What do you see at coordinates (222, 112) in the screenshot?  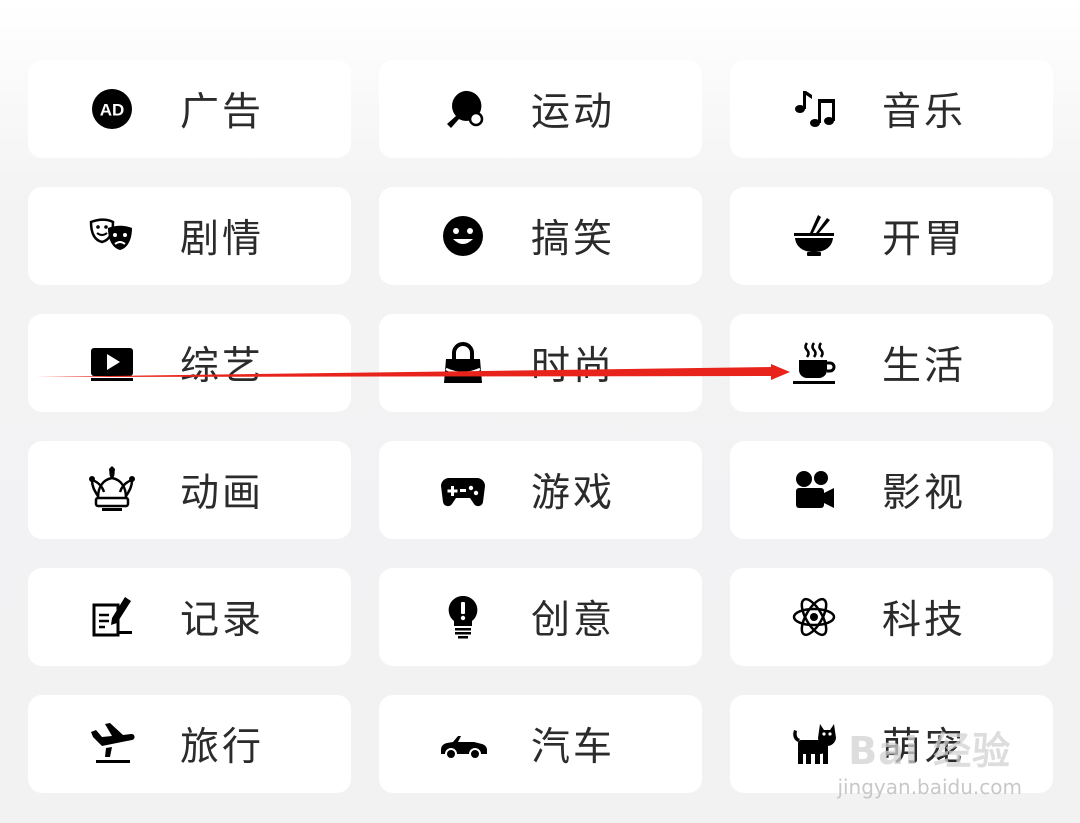 I see `category-label: 广告` at bounding box center [222, 112].